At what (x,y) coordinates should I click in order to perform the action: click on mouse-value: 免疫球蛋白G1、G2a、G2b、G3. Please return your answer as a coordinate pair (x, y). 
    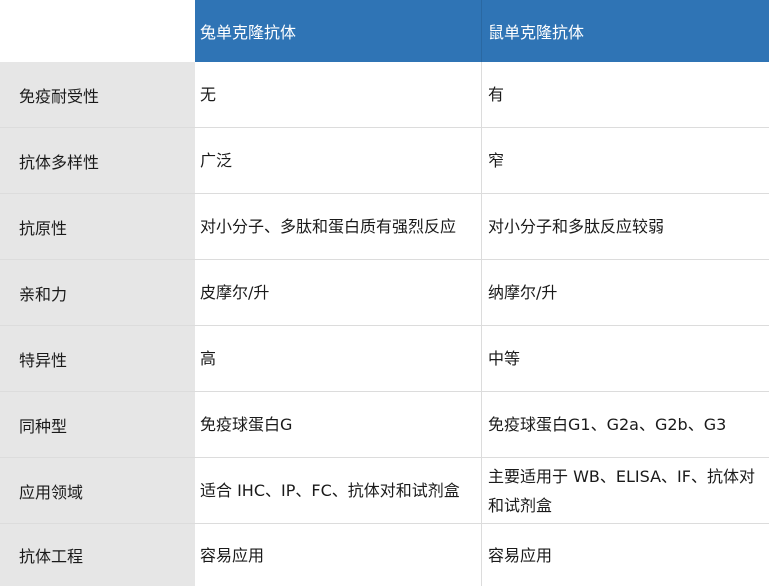
    Looking at the image, I should click on (625, 424).